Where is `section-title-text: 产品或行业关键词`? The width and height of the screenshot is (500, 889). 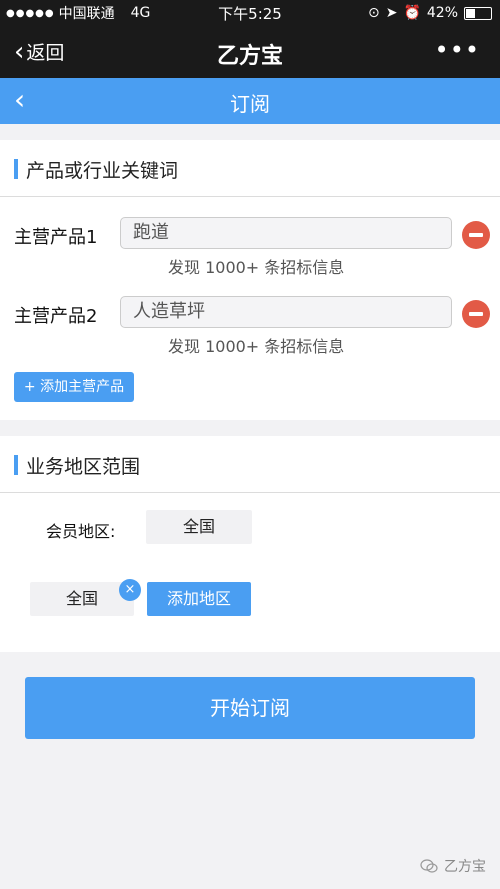 section-title-text: 产品或行业关键词 is located at coordinates (102, 170).